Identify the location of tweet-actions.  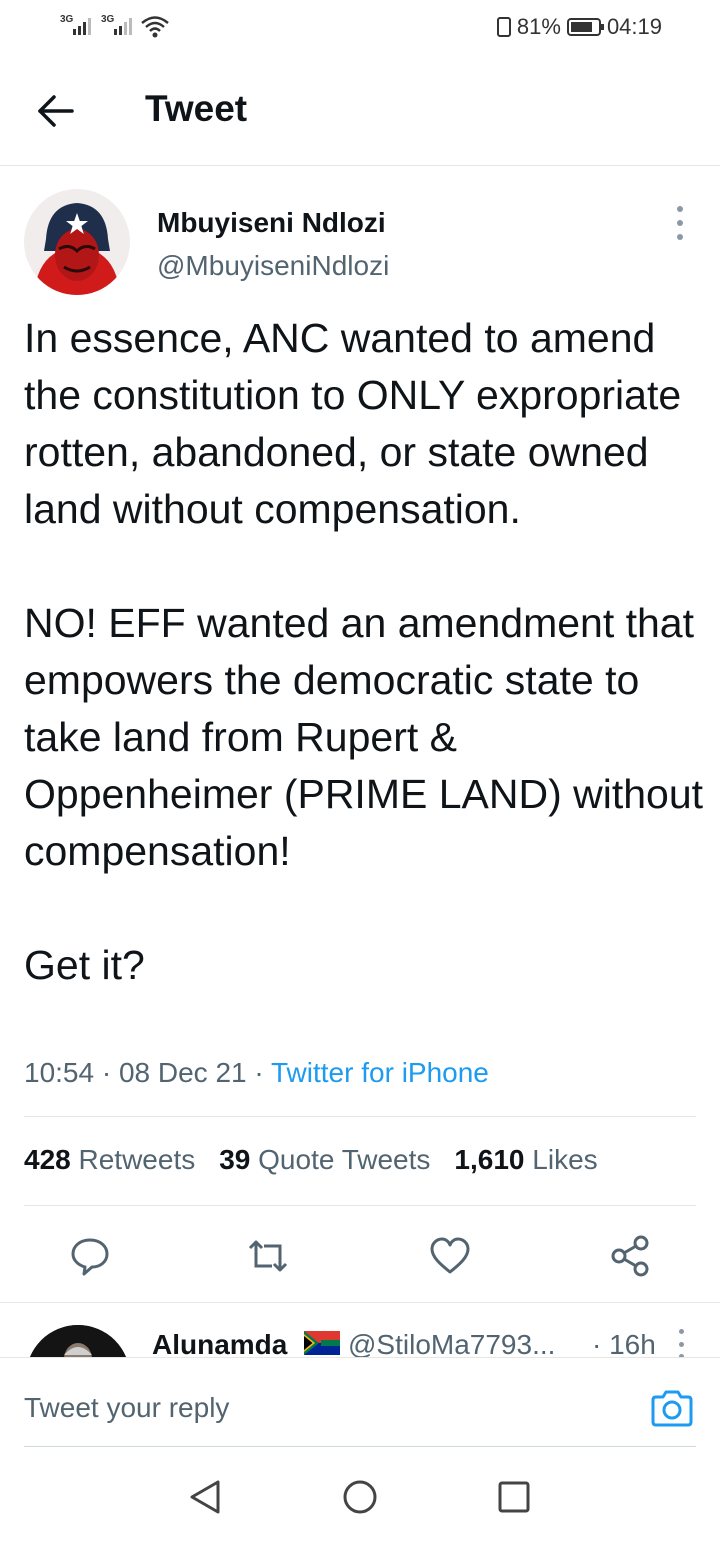
(360, 1258).